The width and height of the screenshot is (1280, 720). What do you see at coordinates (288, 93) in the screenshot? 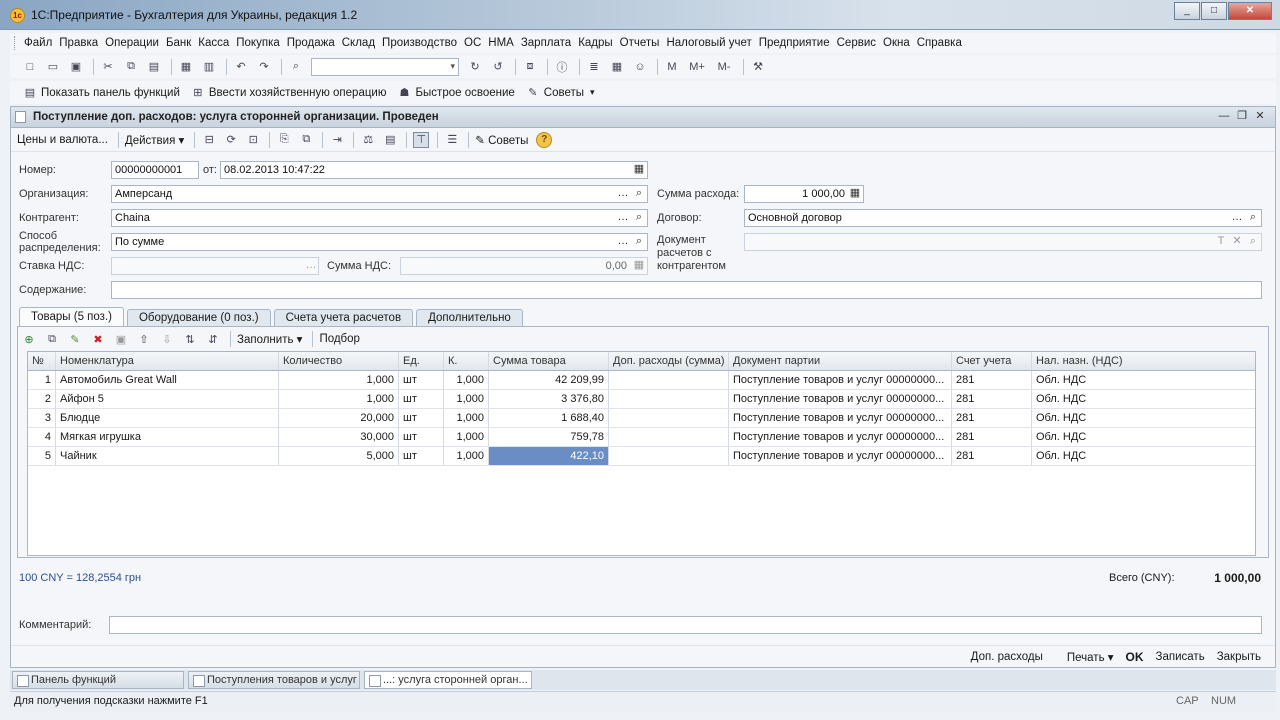
I see `enter-operation-button: ⊞ Ввести хозяйственную операцию` at bounding box center [288, 93].